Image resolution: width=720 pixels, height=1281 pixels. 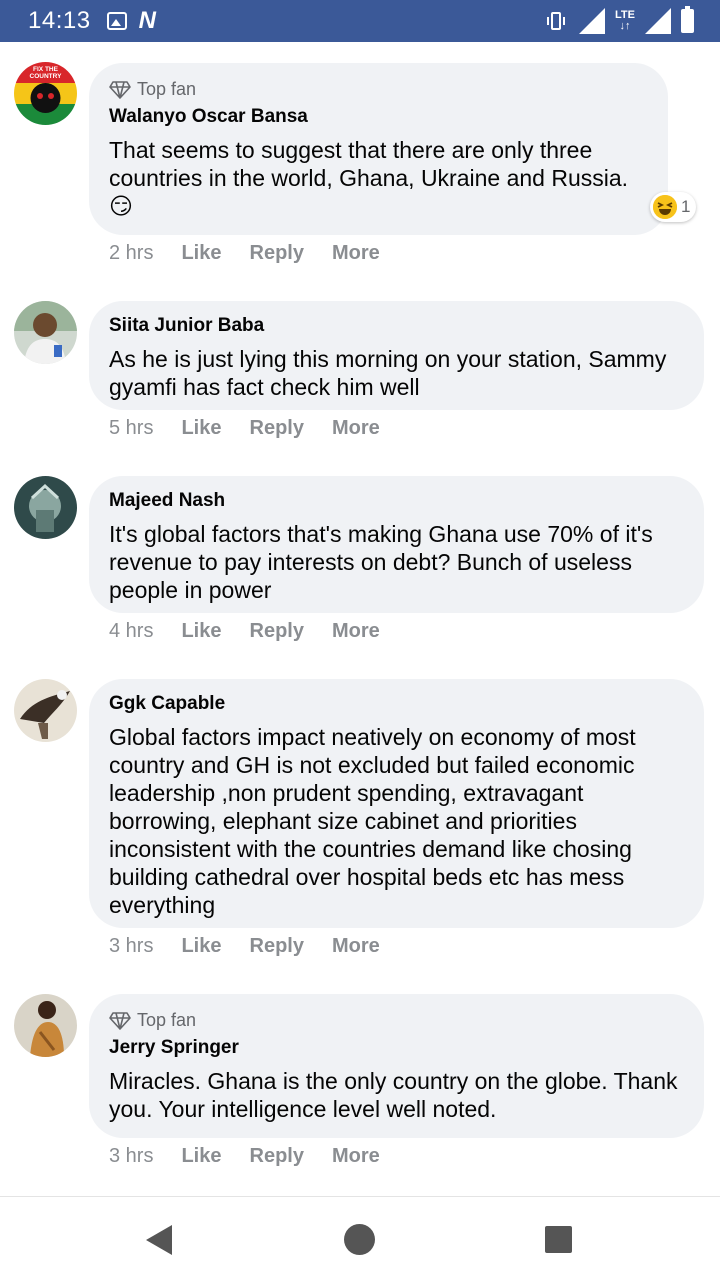 I want to click on comment-author: Siita Junior Baba, so click(x=396, y=326).